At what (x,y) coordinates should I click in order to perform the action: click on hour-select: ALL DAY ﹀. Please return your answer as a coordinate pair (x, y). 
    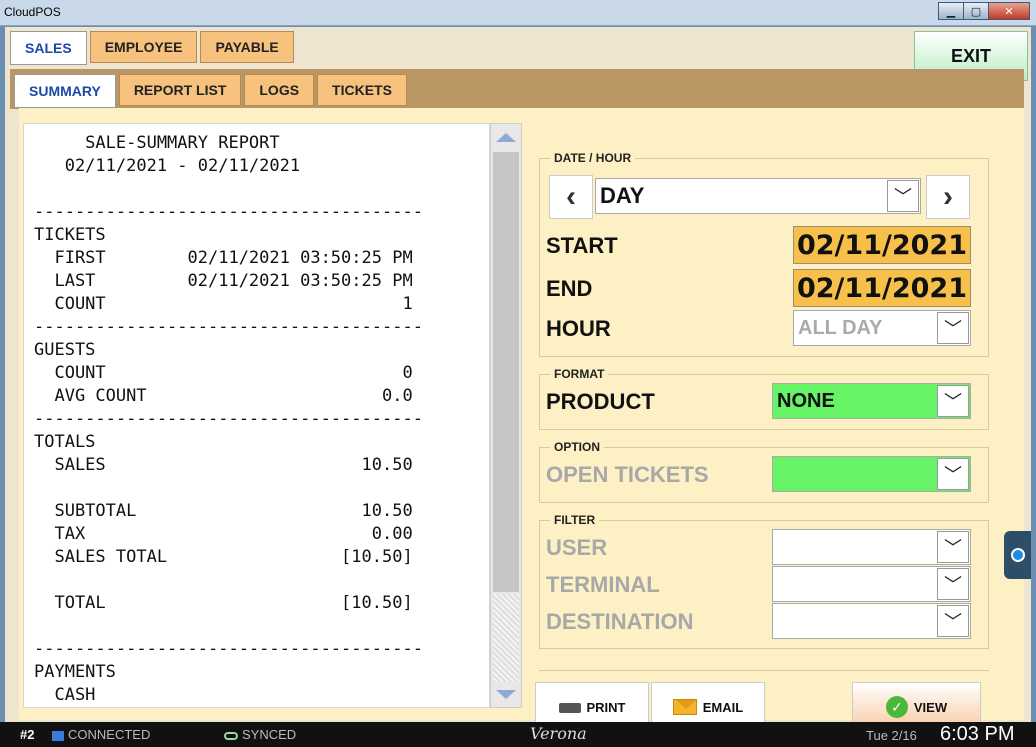
    Looking at the image, I should click on (882, 328).